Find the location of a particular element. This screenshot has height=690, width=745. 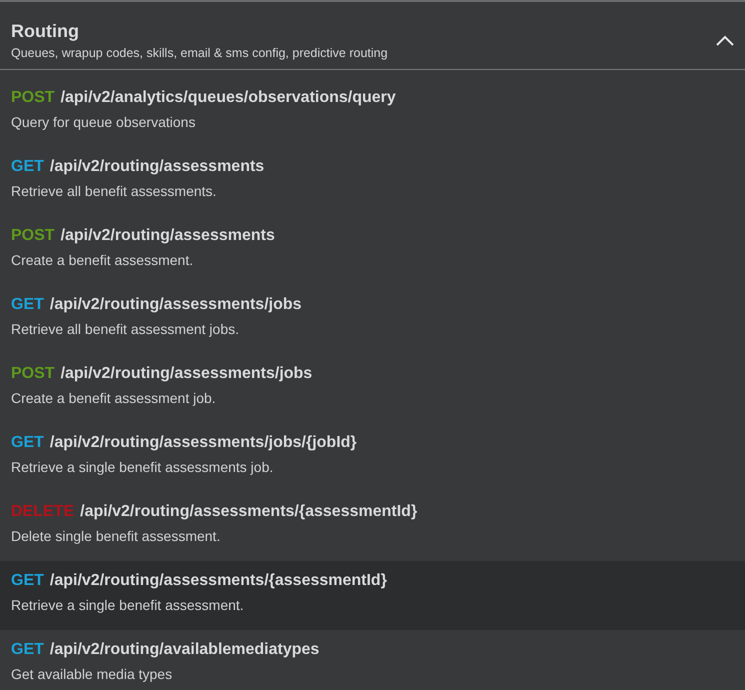

endpoint-description: Query for queue observations is located at coordinates (103, 122).